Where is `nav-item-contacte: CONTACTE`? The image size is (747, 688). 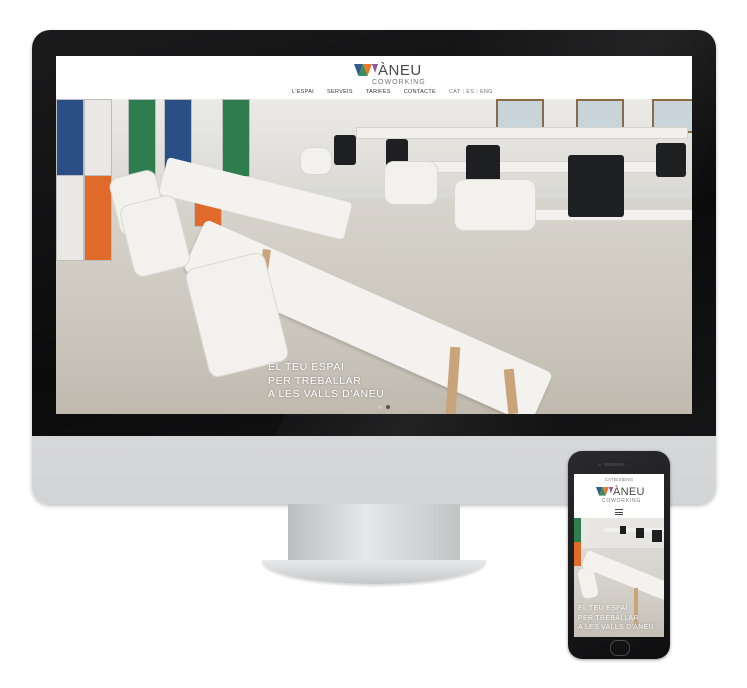
nav-item-contacte: CONTACTE is located at coordinates (420, 92).